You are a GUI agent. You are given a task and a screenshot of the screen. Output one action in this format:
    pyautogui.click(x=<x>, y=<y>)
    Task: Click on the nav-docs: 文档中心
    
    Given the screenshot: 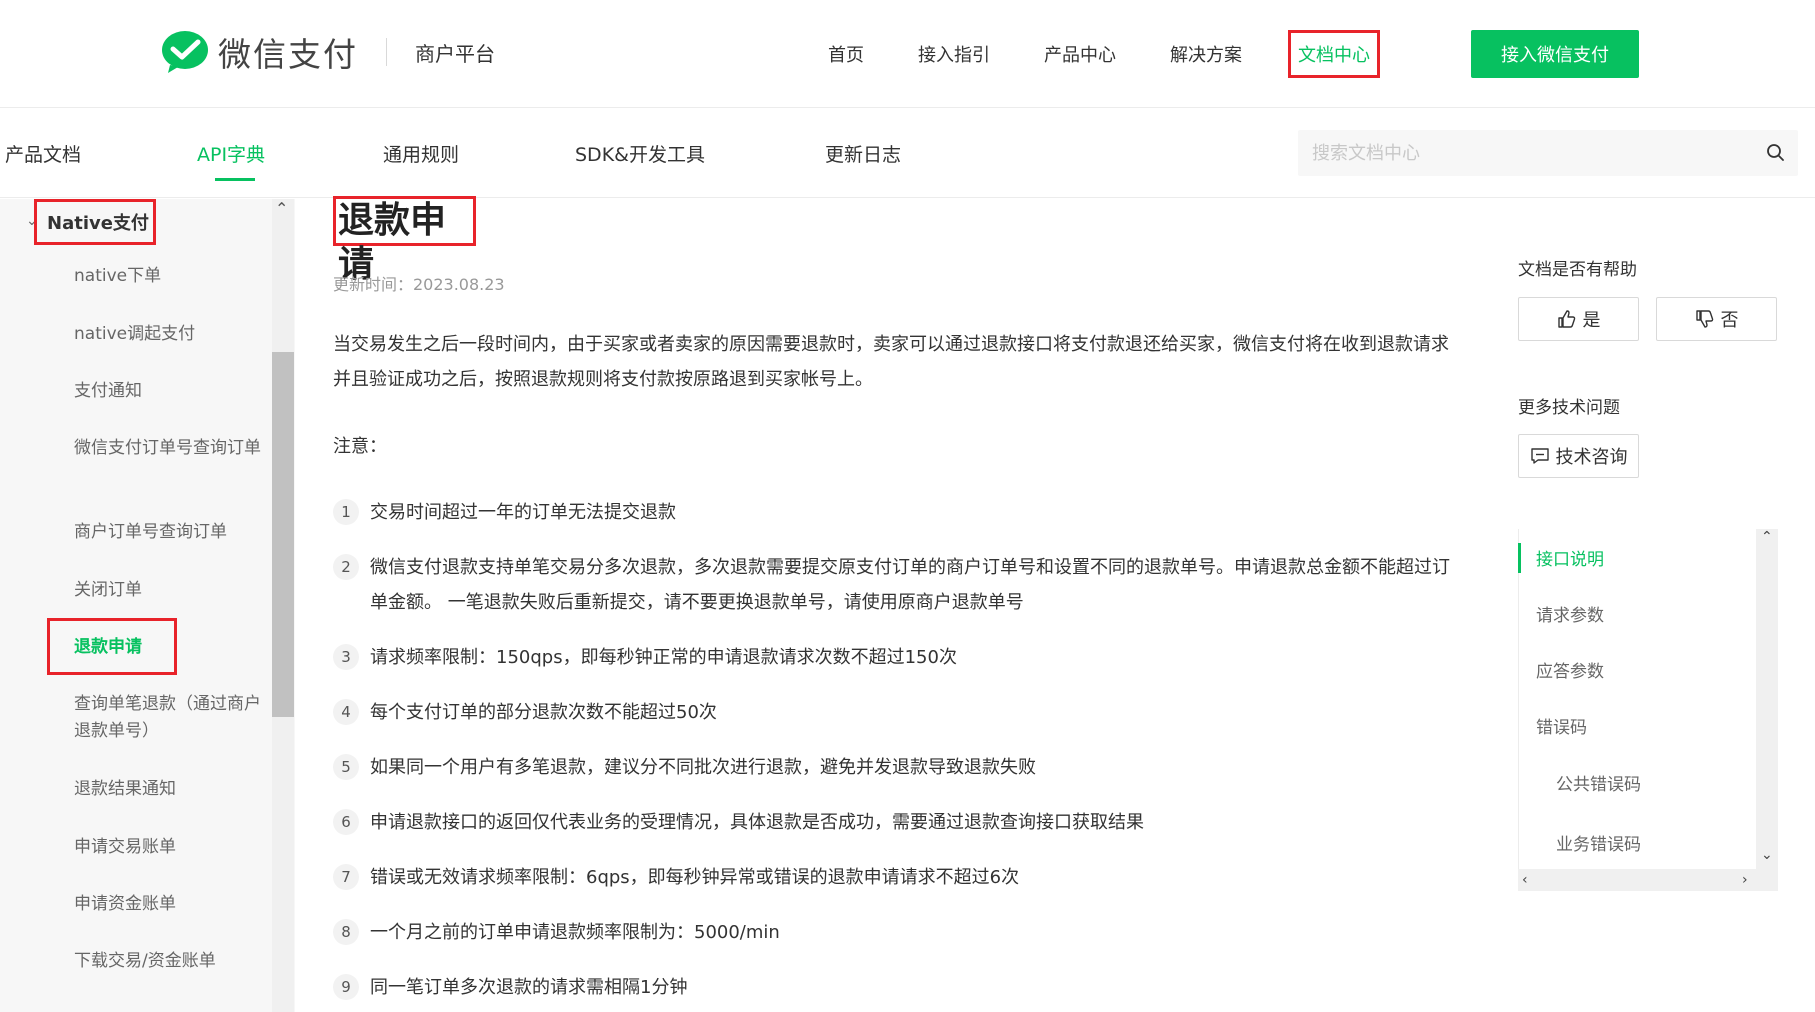 What is the action you would take?
    pyautogui.click(x=1334, y=54)
    